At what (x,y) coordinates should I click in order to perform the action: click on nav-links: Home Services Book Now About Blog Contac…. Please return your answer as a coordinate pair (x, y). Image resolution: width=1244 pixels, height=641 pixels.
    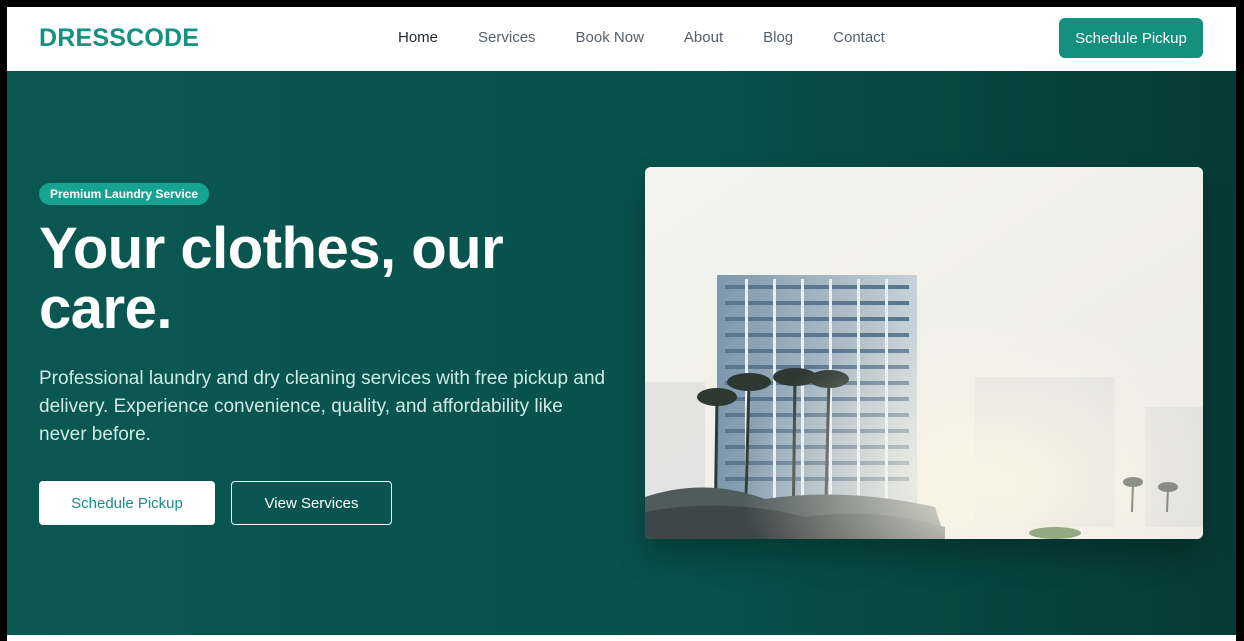
    Looking at the image, I should click on (661, 37).